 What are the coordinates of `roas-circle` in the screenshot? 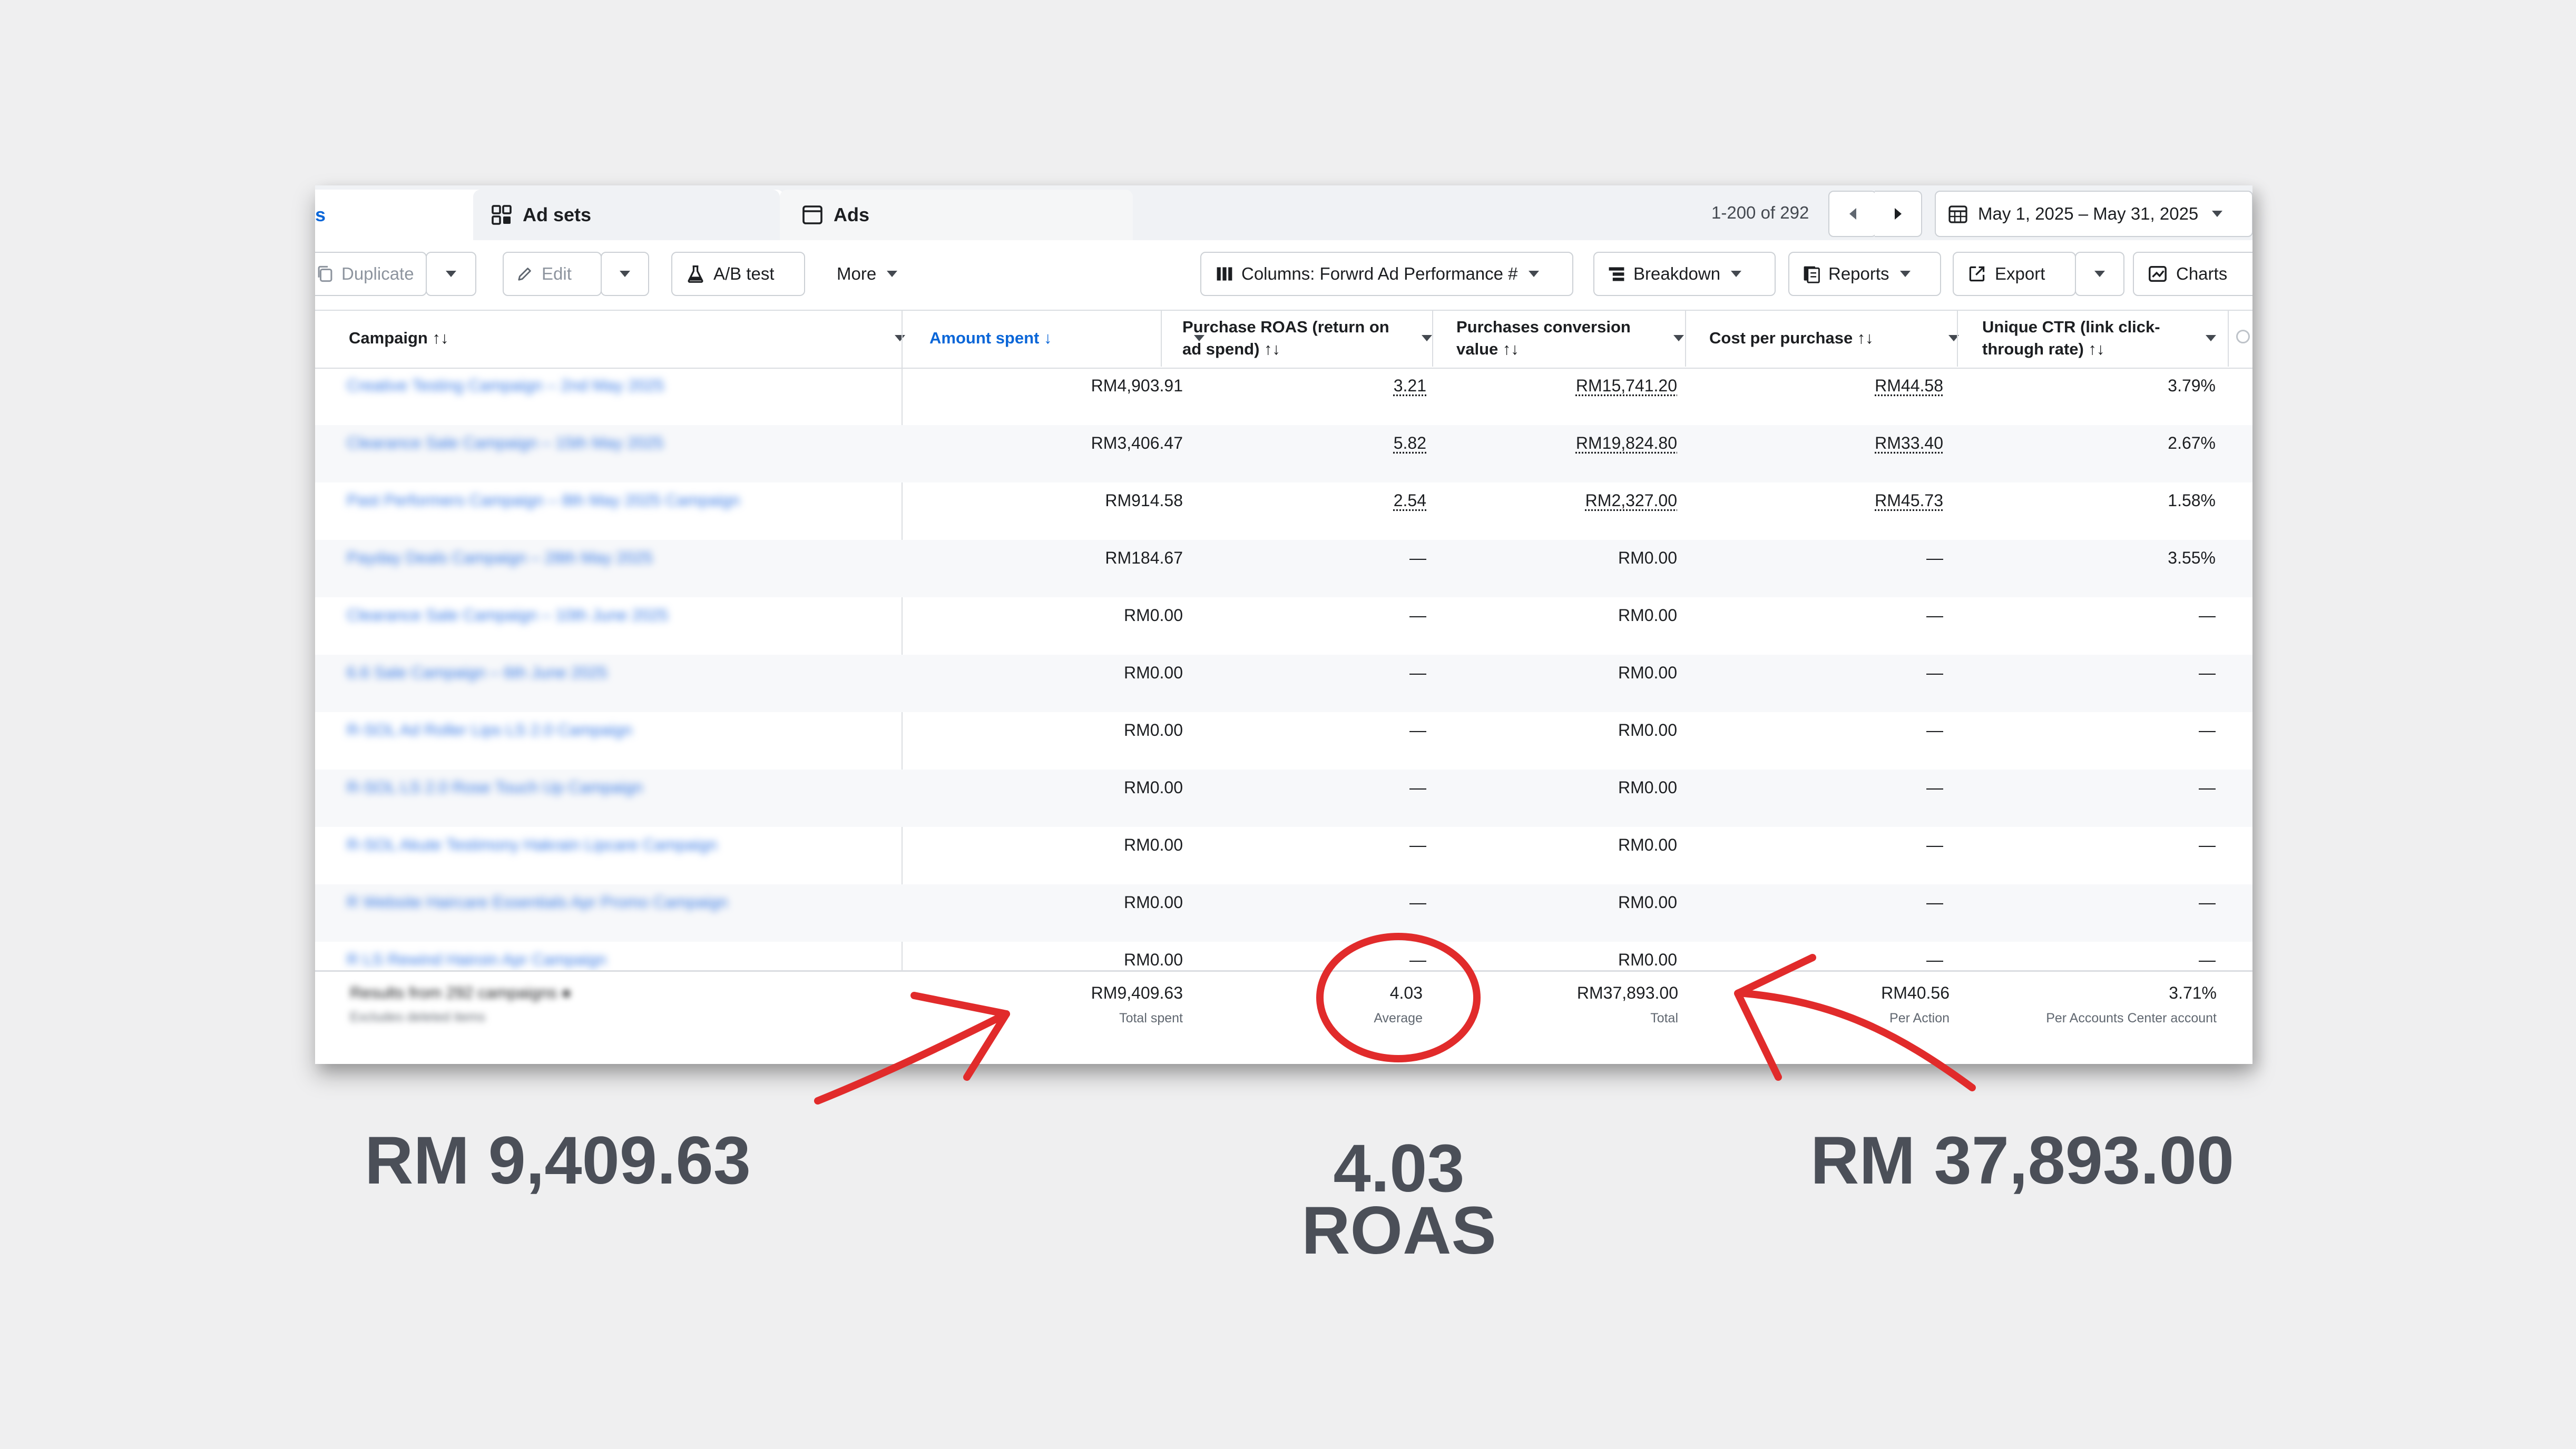 It's located at (1398, 997).